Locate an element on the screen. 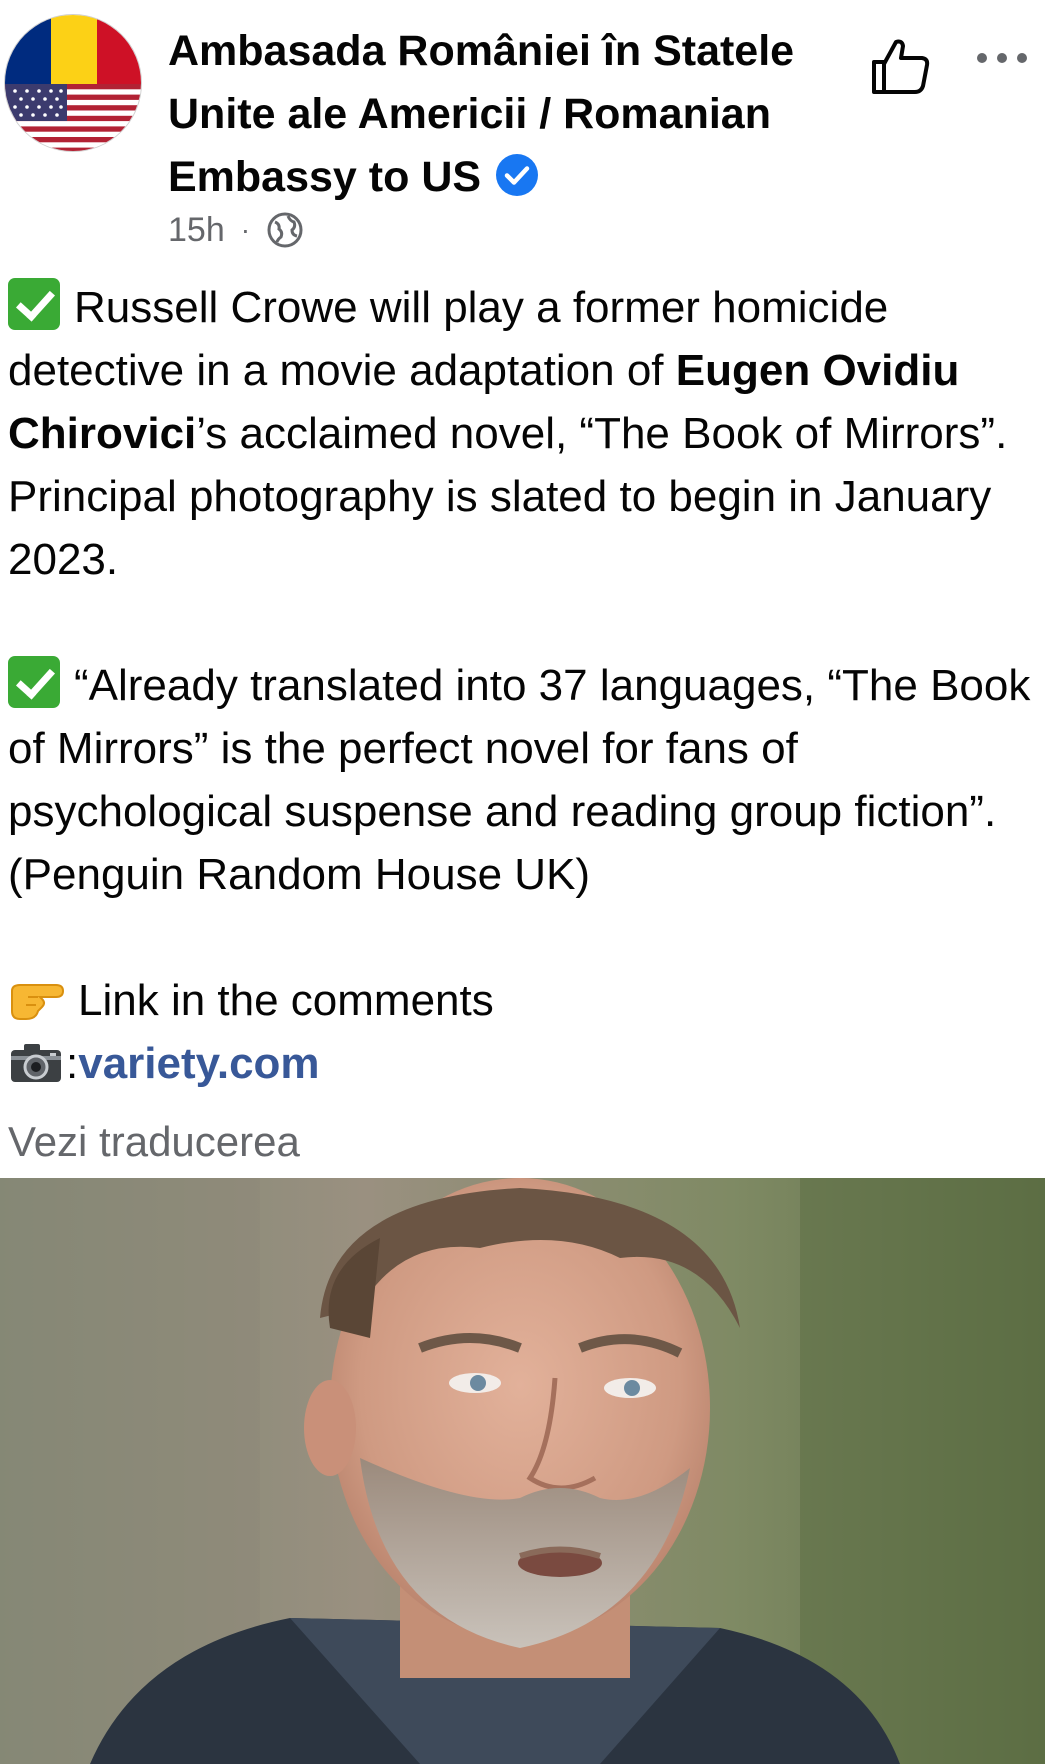 The width and height of the screenshot is (1045, 1764). post-paragraph-3: Link in the comments:variety.com is located at coordinates (523, 1032).